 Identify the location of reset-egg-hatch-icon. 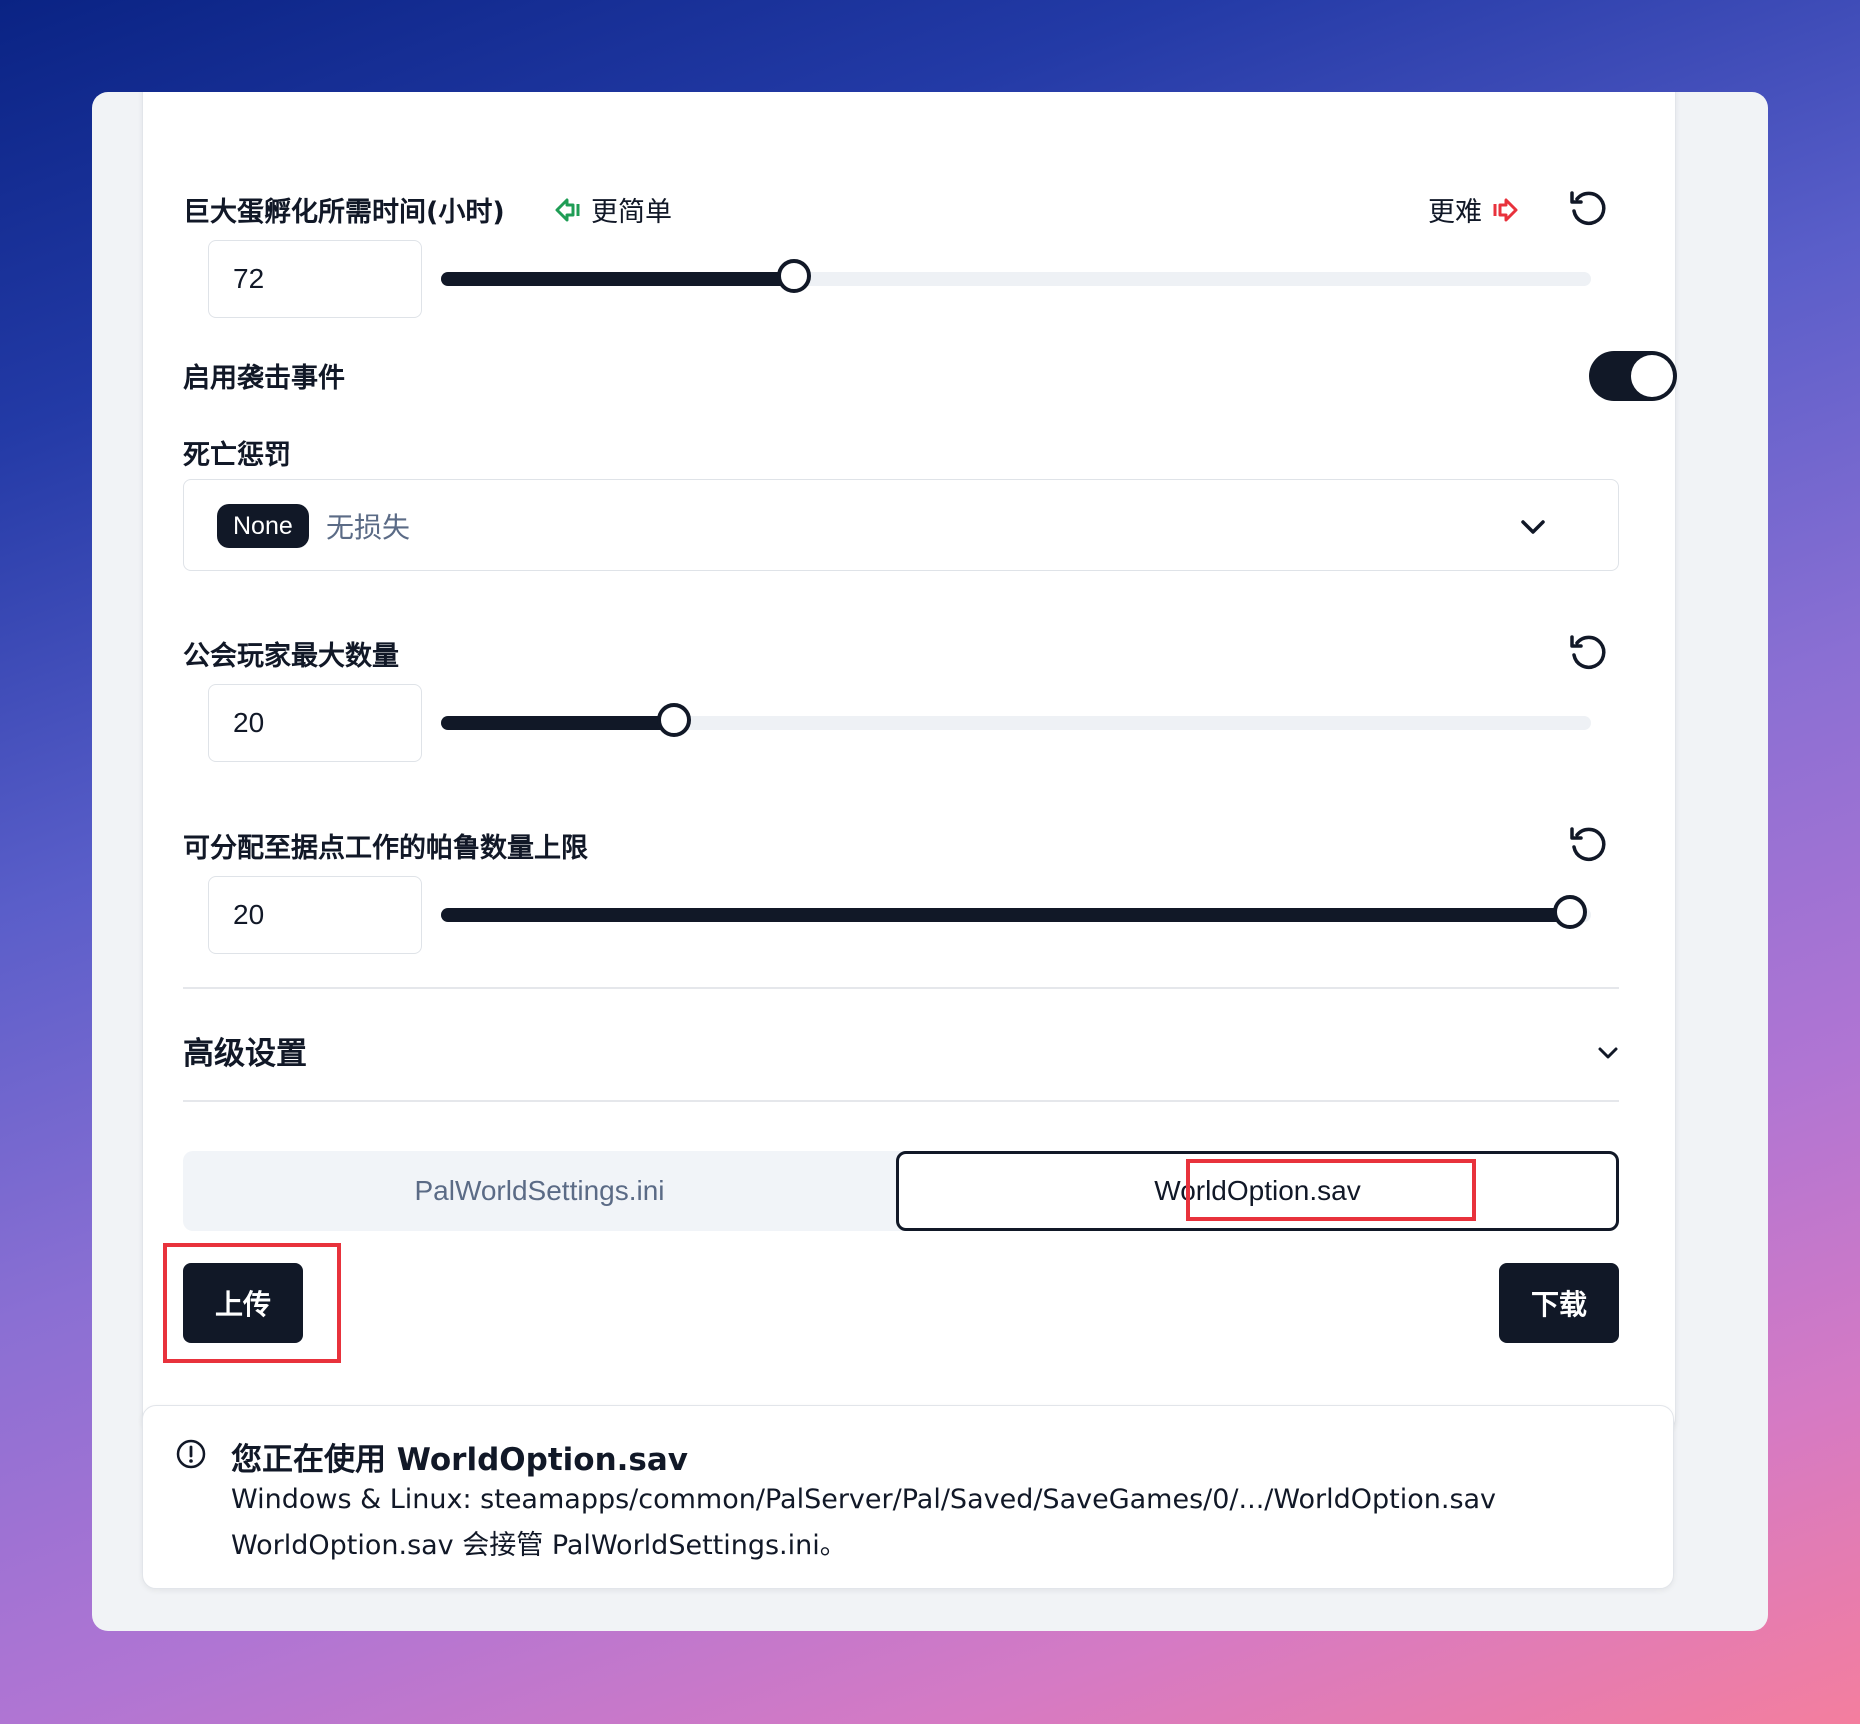
(1588, 208).